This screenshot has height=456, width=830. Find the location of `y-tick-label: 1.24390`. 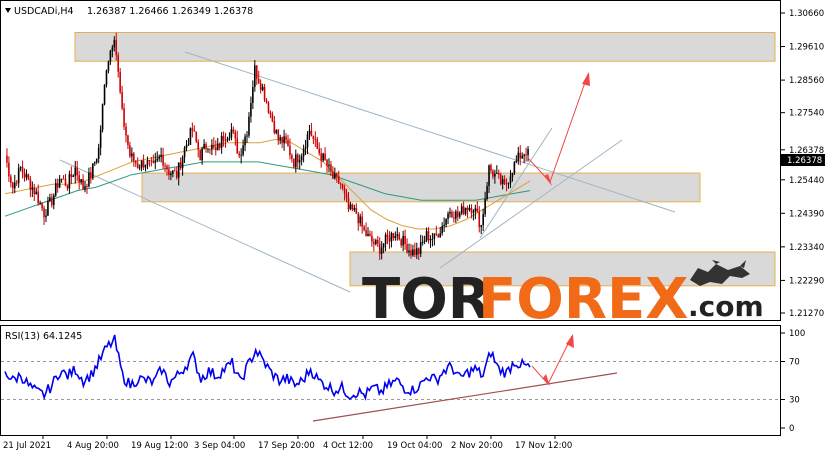

y-tick-label: 1.24390 is located at coordinates (806, 214).